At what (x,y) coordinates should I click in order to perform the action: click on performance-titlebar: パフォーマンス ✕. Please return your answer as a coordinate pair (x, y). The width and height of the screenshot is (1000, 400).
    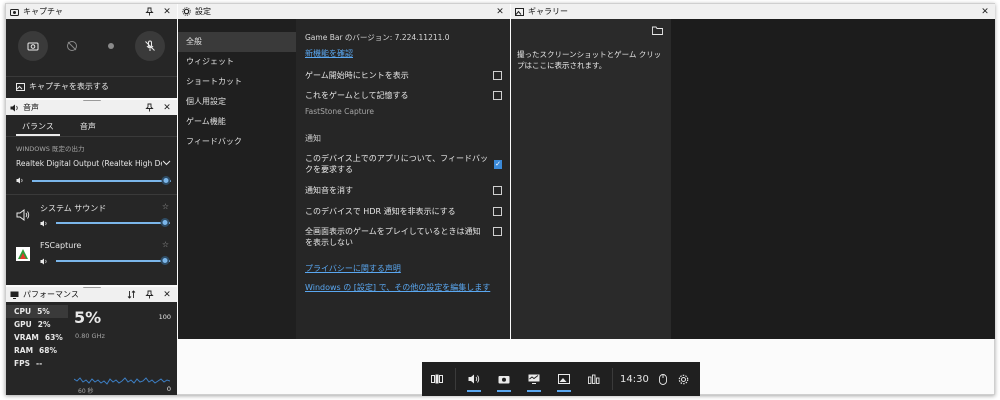
    Looking at the image, I should click on (91, 294).